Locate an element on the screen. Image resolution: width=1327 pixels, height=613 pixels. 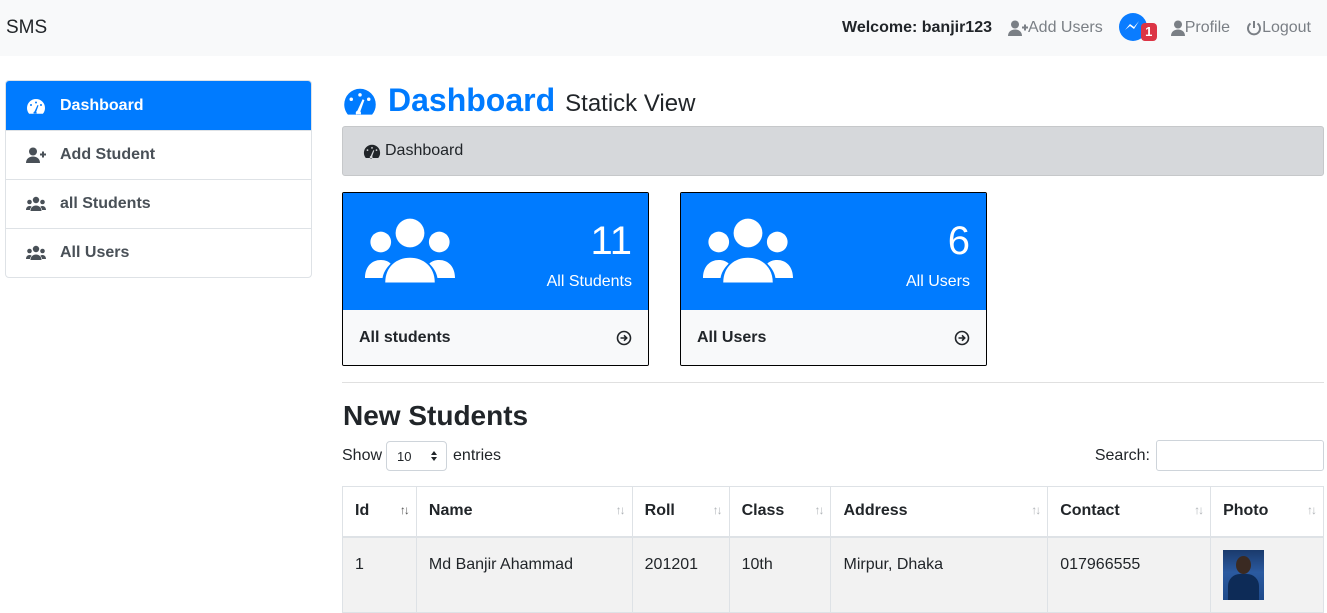
student-photo is located at coordinates (1244, 574).